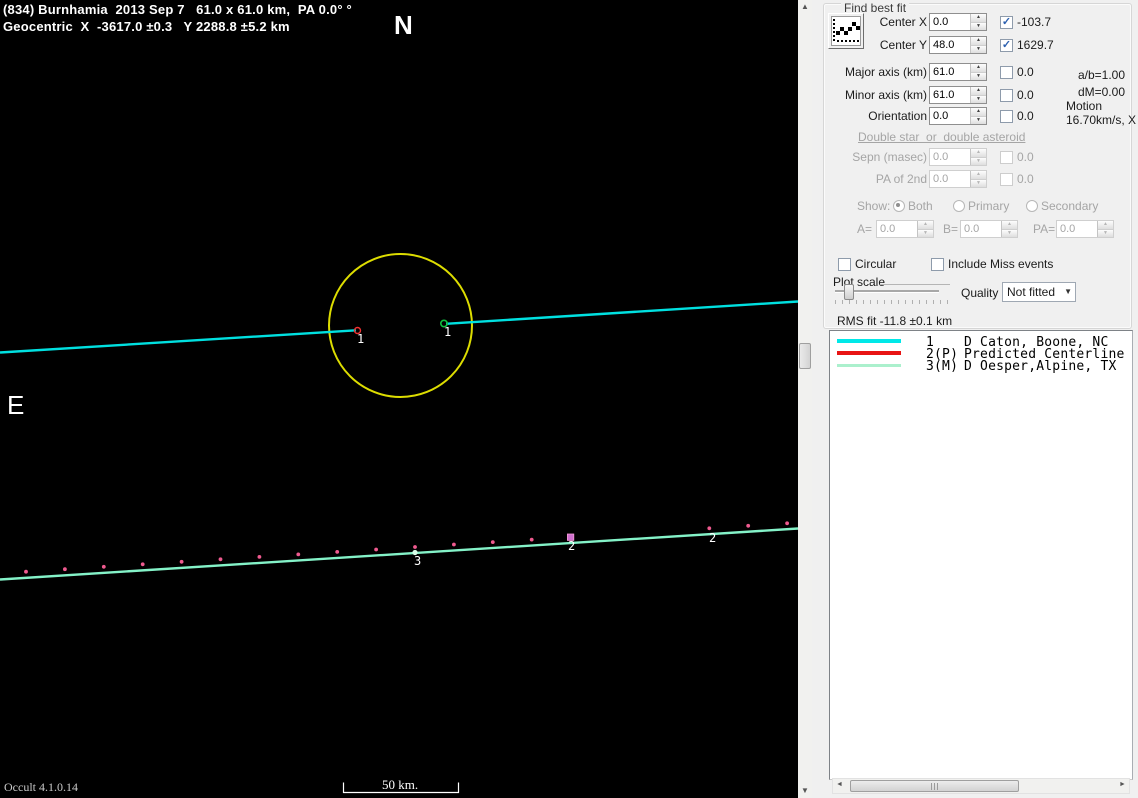 The width and height of the screenshot is (1138, 798). I want to click on include-miss-label: Include Miss events, so click(1001, 264).